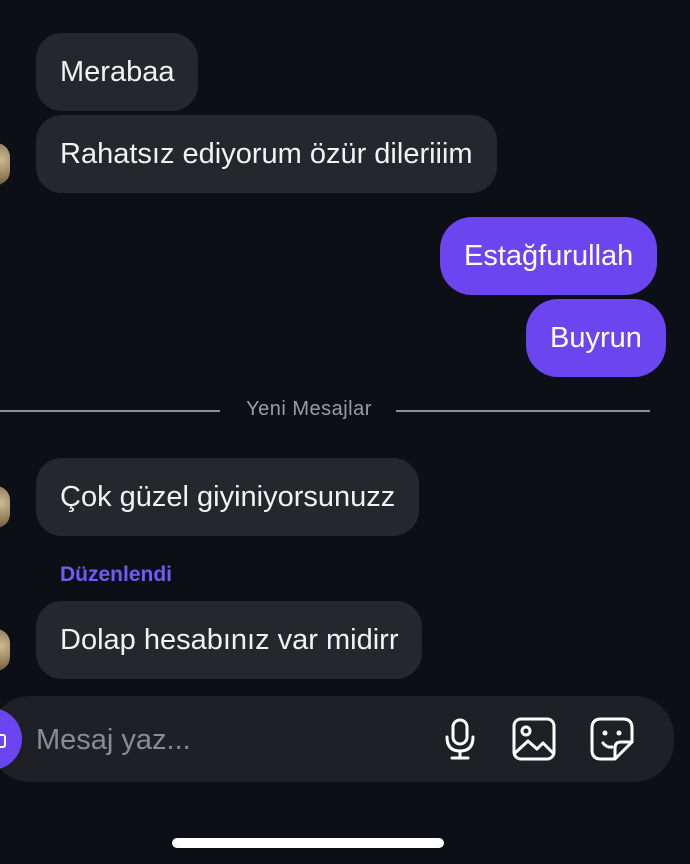 Image resolution: width=690 pixels, height=864 pixels. I want to click on home-indicator, so click(308, 843).